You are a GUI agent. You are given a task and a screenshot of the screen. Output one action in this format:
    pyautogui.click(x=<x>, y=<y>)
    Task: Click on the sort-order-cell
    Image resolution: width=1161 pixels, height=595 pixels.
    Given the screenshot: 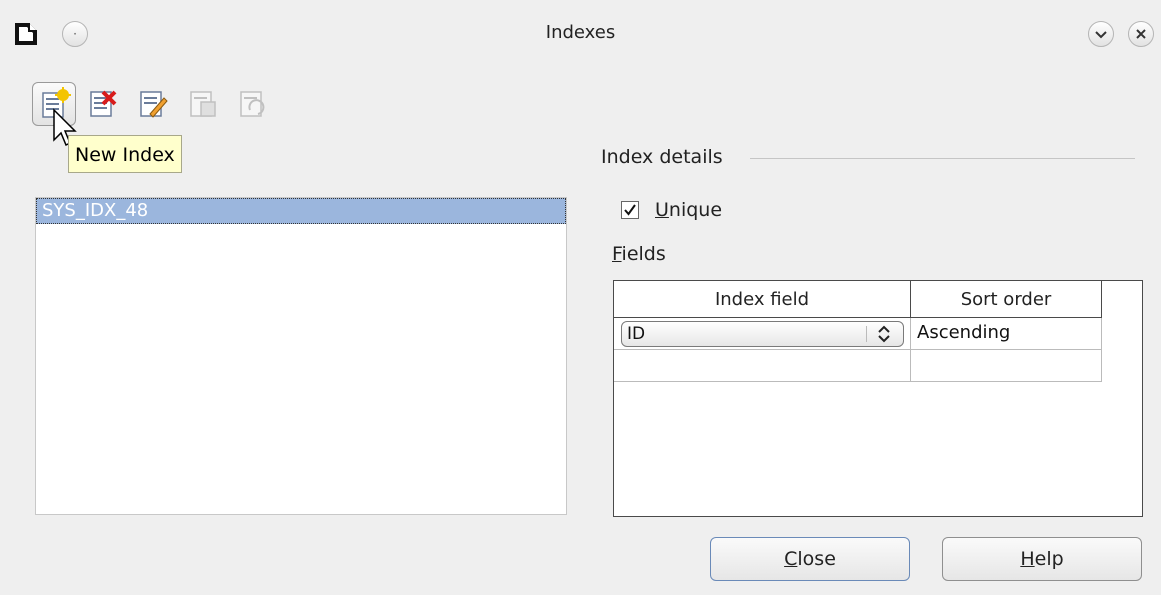 What is the action you would take?
    pyautogui.click(x=1006, y=366)
    